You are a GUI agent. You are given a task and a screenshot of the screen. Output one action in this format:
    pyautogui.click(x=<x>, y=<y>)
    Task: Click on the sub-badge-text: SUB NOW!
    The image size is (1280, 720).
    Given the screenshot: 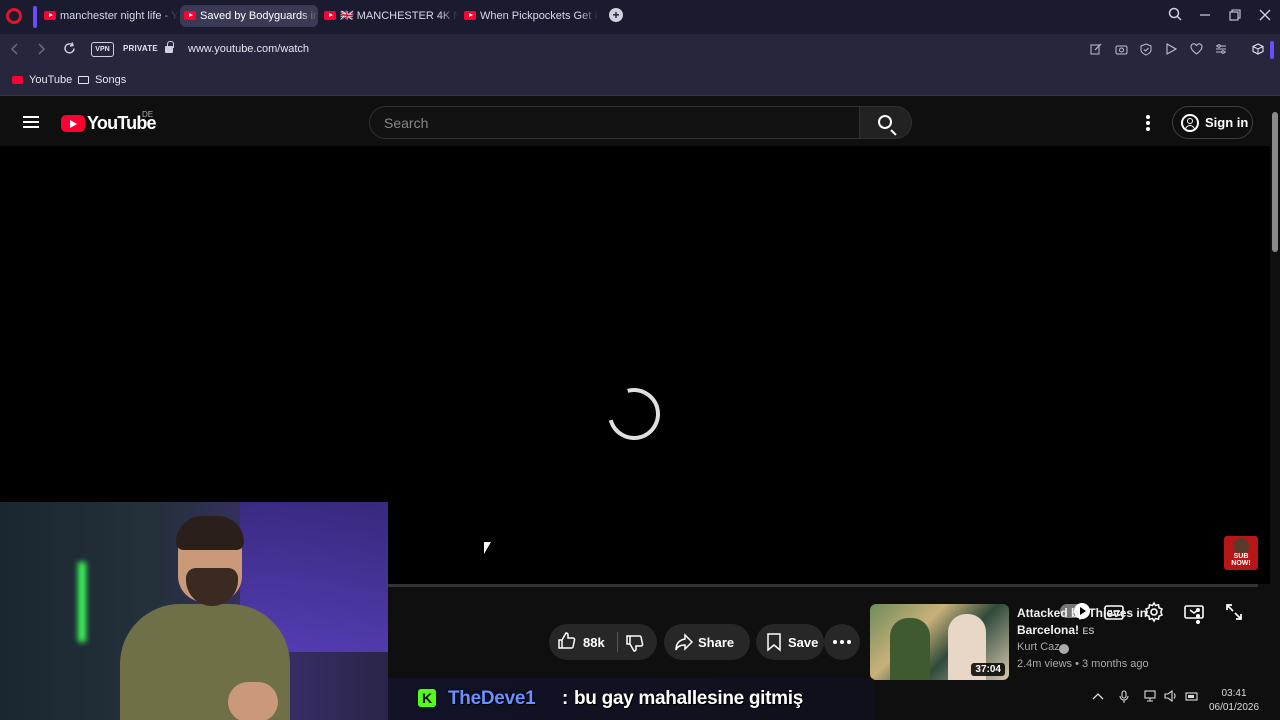 What is the action you would take?
    pyautogui.click(x=1241, y=560)
    